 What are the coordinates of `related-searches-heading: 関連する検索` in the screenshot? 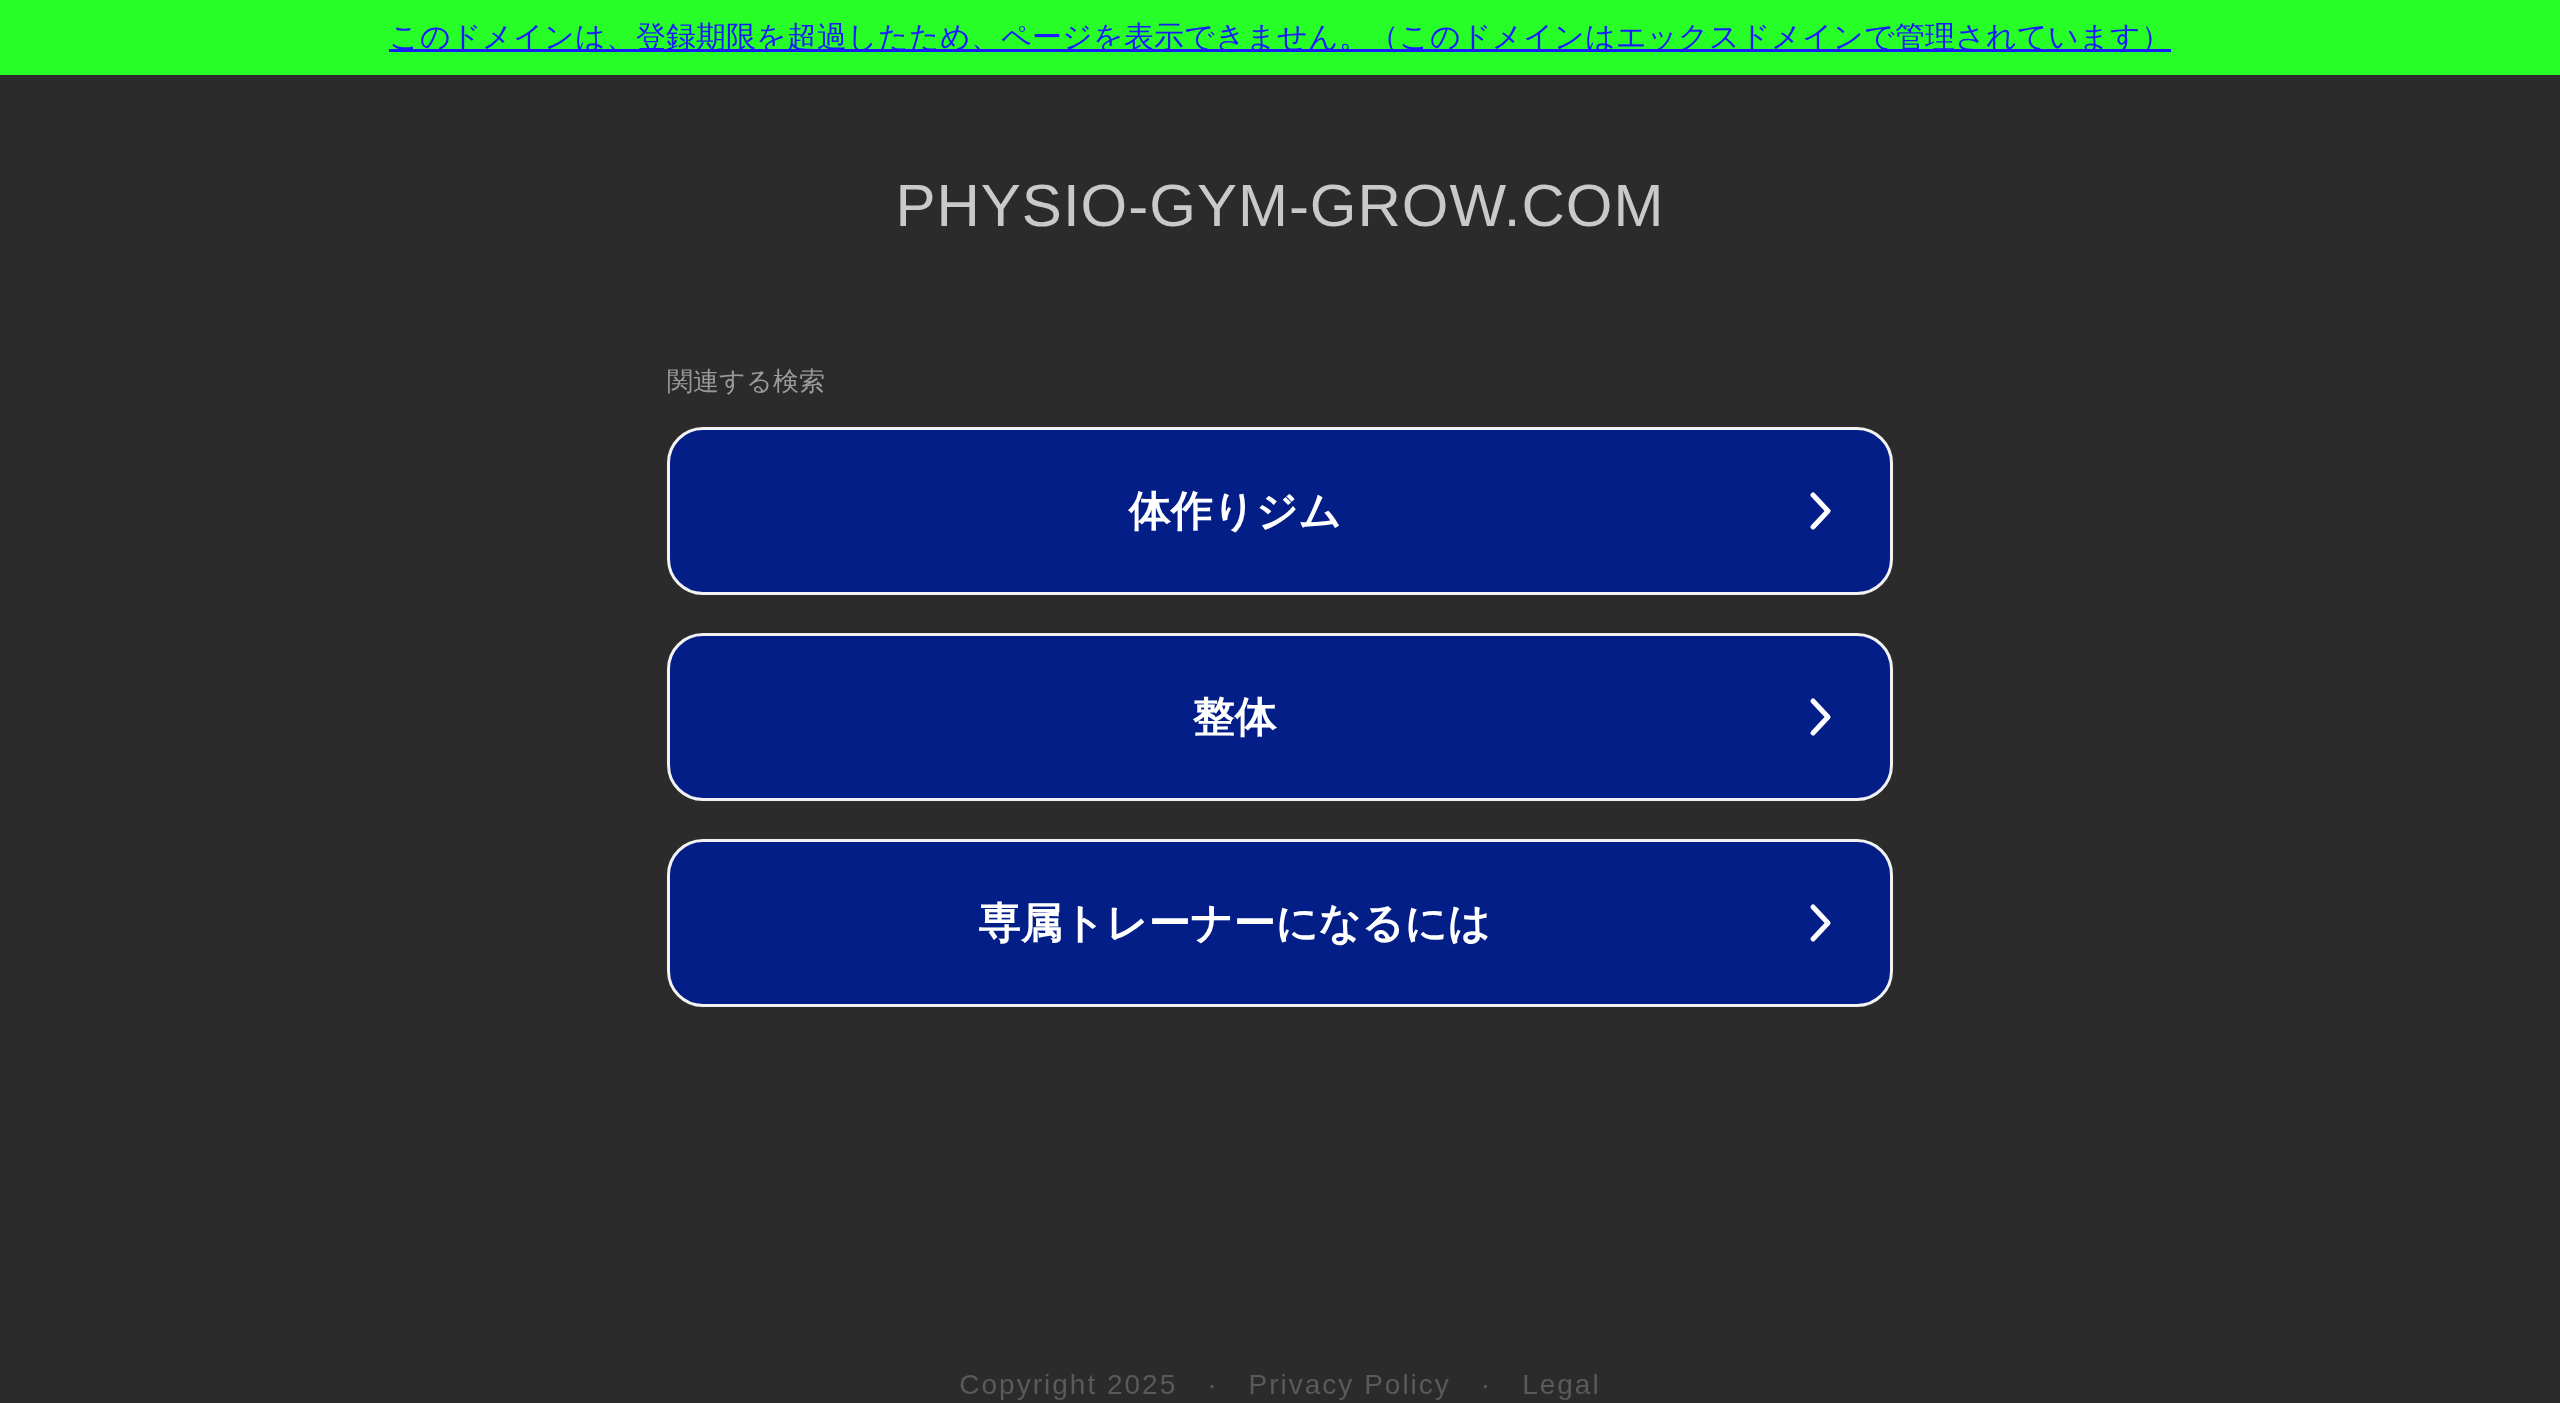 It's located at (746, 381).